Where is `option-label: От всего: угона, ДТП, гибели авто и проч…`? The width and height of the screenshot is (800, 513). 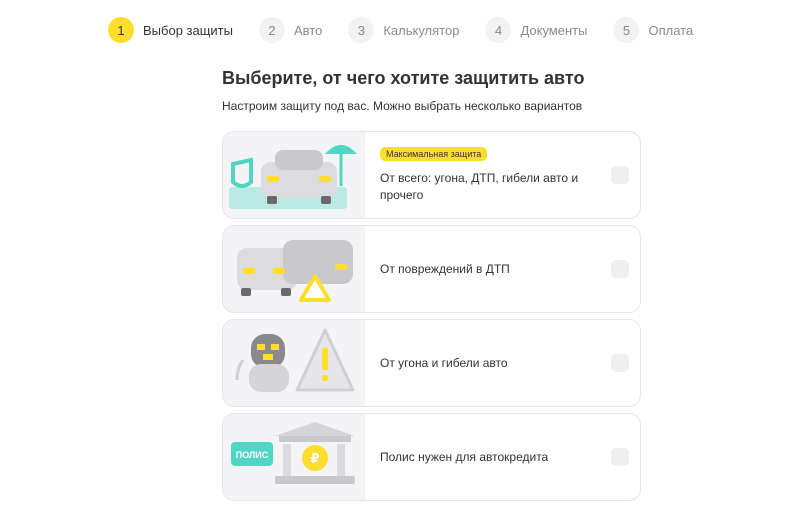
option-label: От всего: угона, ДТП, гибели авто и проч… is located at coordinates (479, 186).